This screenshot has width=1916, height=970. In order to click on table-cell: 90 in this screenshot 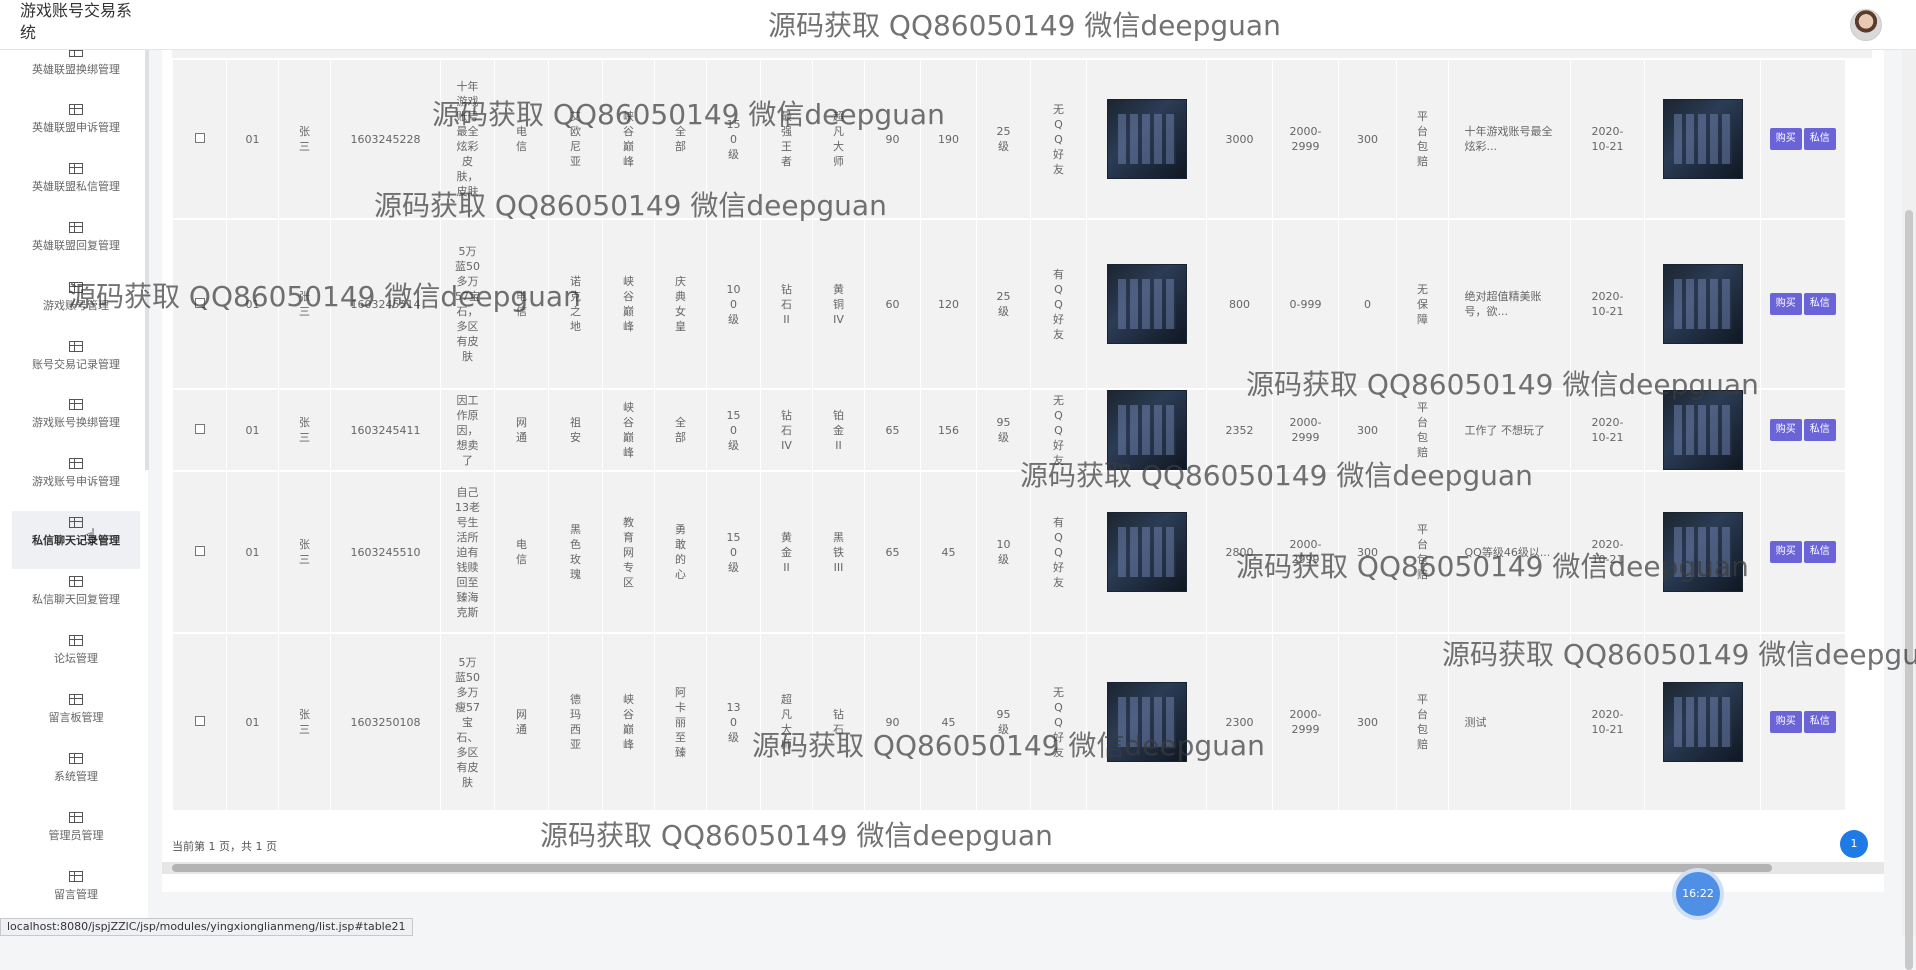, I will do `click(892, 722)`.